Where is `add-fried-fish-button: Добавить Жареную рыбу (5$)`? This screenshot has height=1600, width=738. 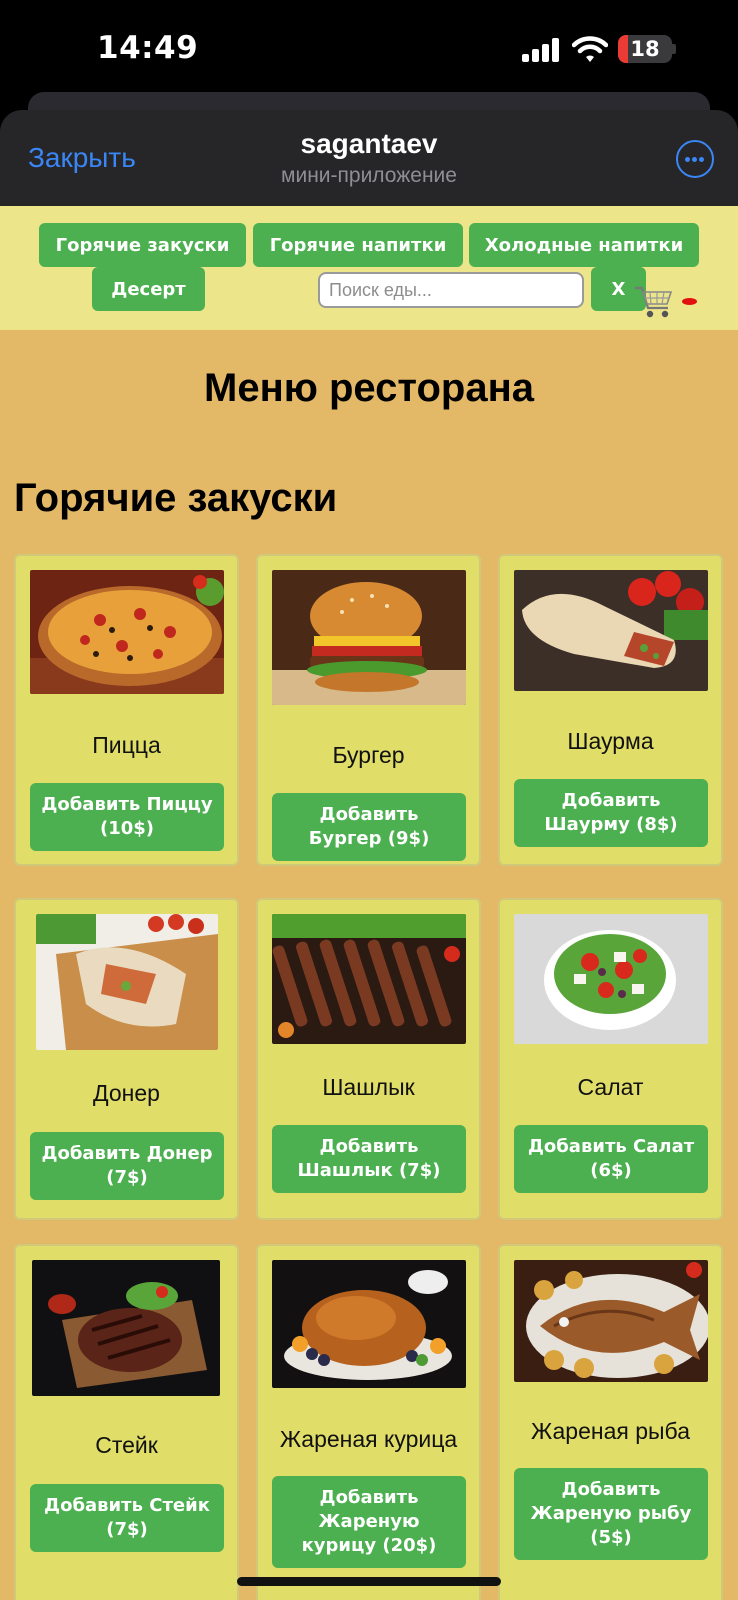
add-fried-fish-button: Добавить Жареную рыбу (5$) is located at coordinates (611, 1514).